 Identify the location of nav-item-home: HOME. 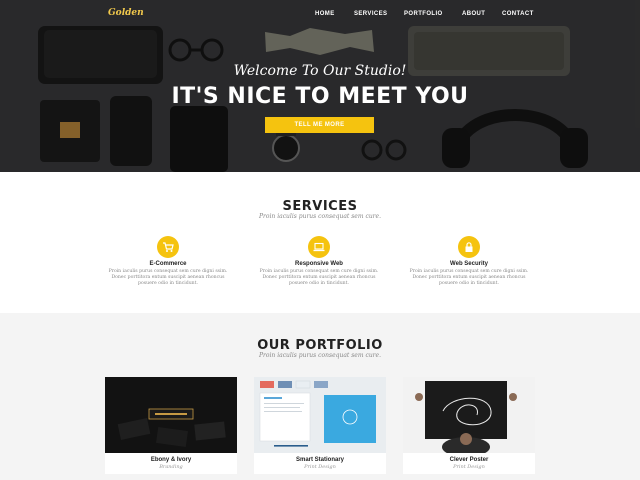
(325, 14).